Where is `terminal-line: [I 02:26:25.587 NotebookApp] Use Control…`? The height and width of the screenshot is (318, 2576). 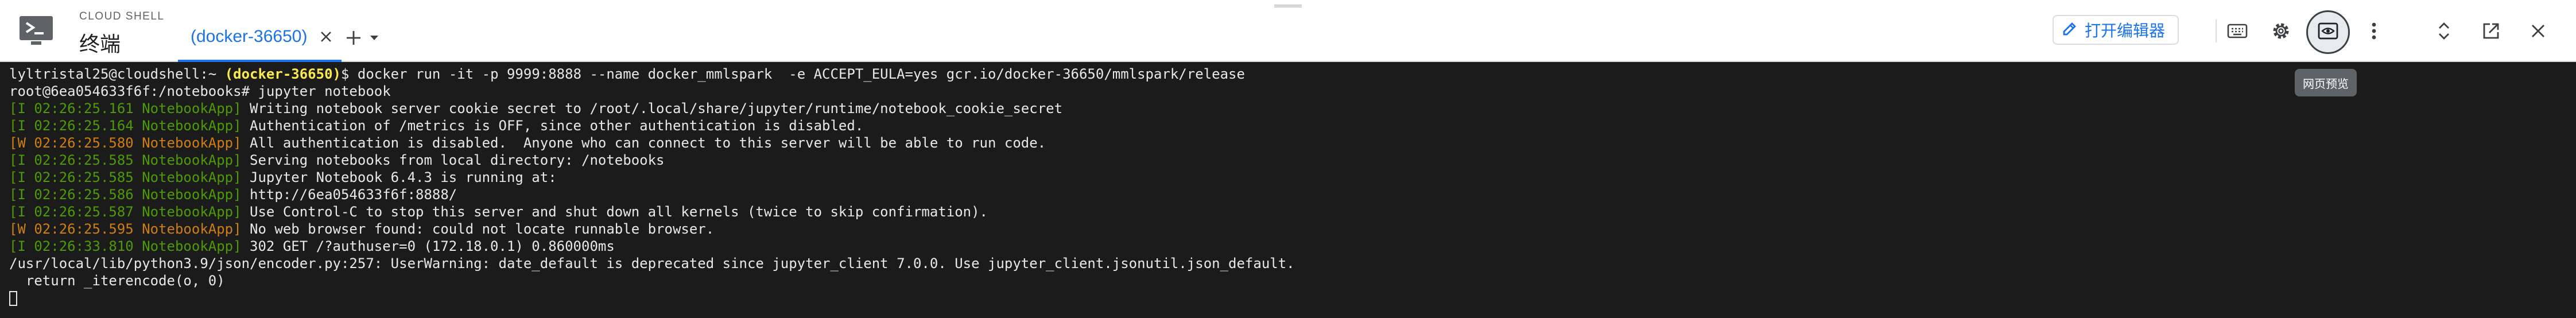 terminal-line: [I 02:26:25.587 NotebookApp] Use Control… is located at coordinates (1292, 211).